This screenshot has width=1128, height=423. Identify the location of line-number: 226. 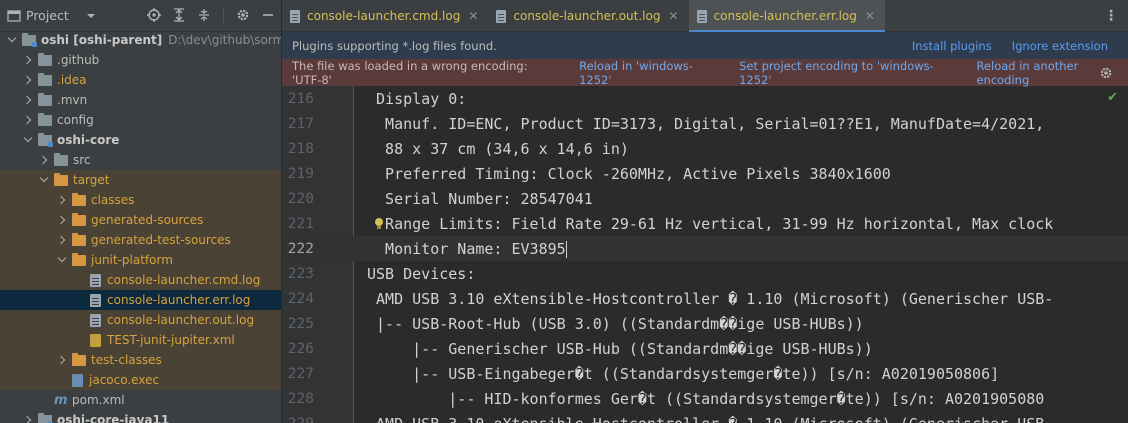
(300, 348).